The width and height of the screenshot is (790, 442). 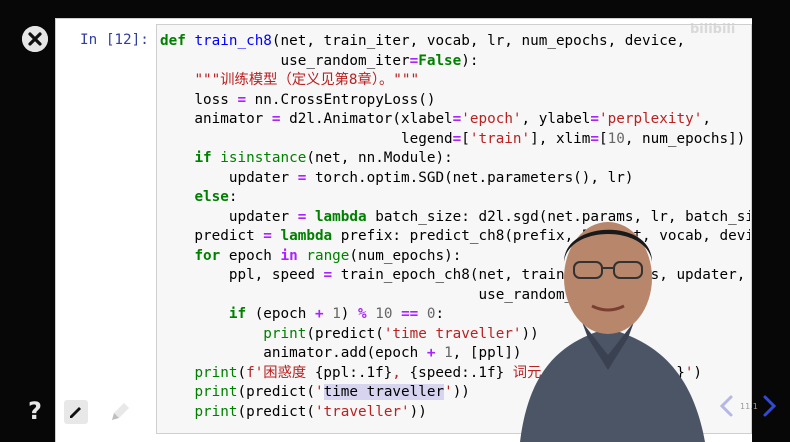 I want to click on code-token: %, so click(x=362, y=314).